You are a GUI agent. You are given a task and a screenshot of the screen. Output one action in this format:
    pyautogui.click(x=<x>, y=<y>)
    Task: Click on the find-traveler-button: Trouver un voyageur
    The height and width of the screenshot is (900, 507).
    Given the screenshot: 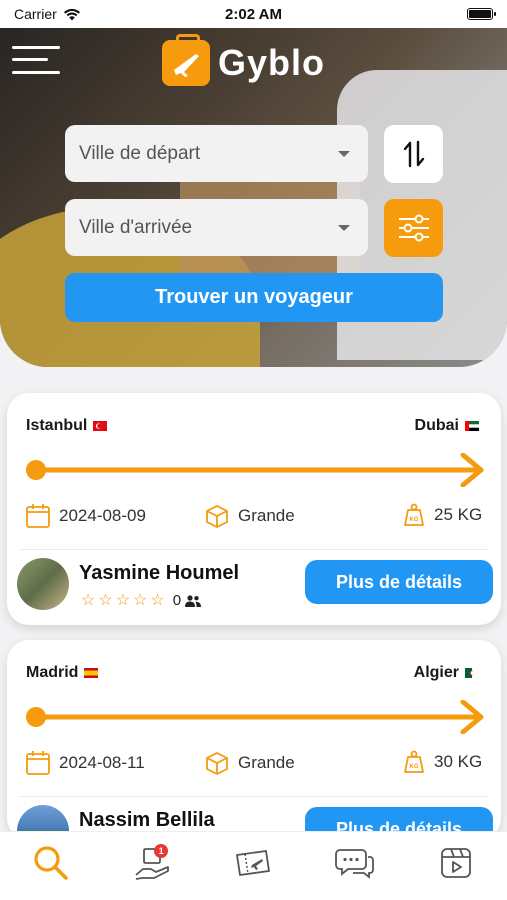 What is the action you would take?
    pyautogui.click(x=254, y=297)
    